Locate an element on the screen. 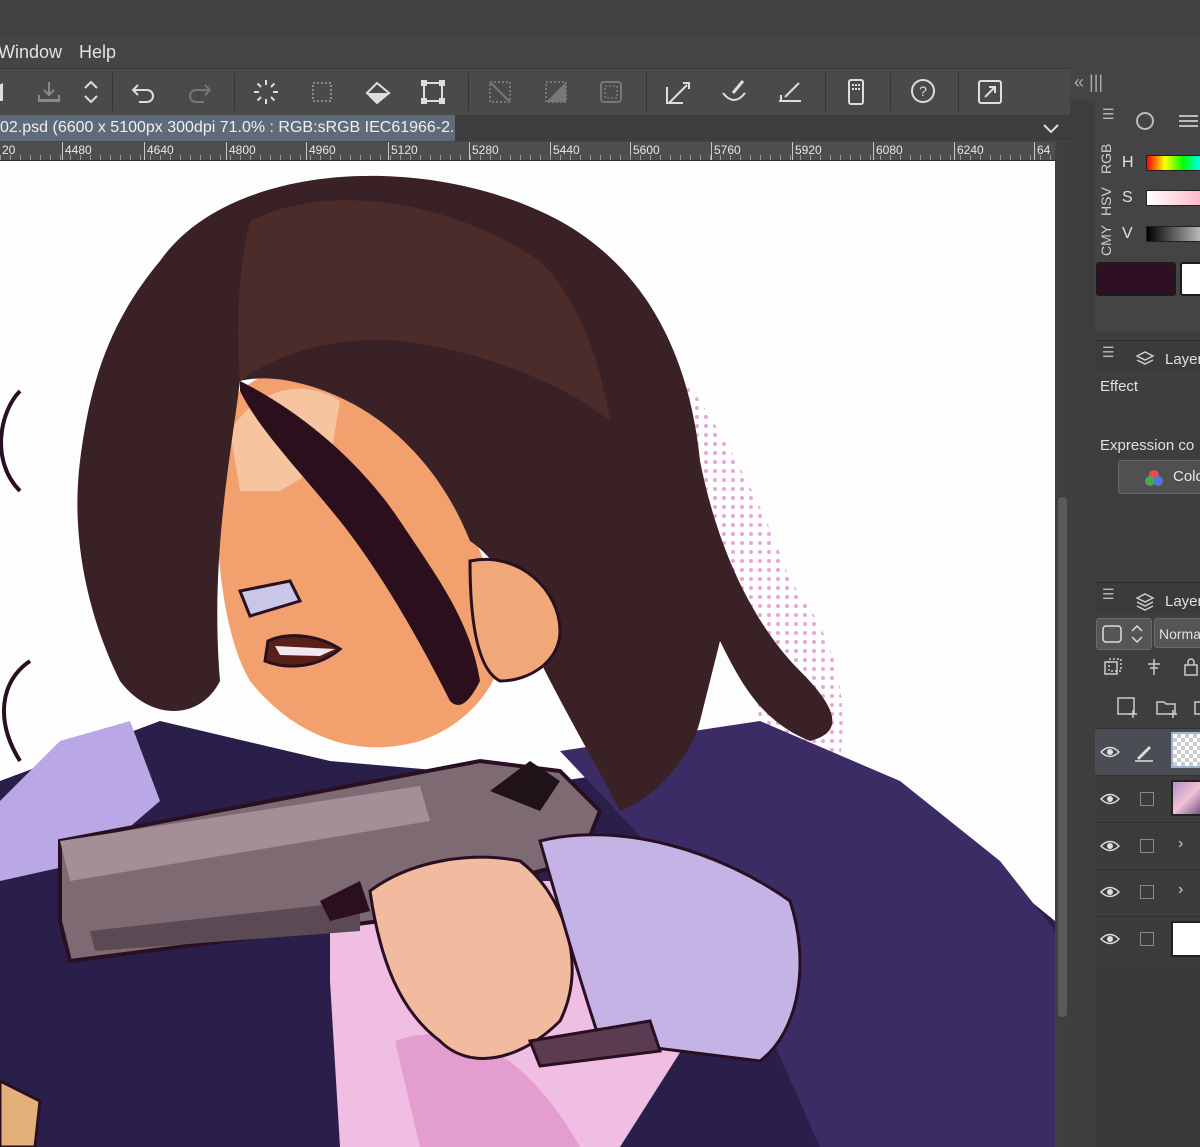  redo-icon is located at coordinates (199, 92).